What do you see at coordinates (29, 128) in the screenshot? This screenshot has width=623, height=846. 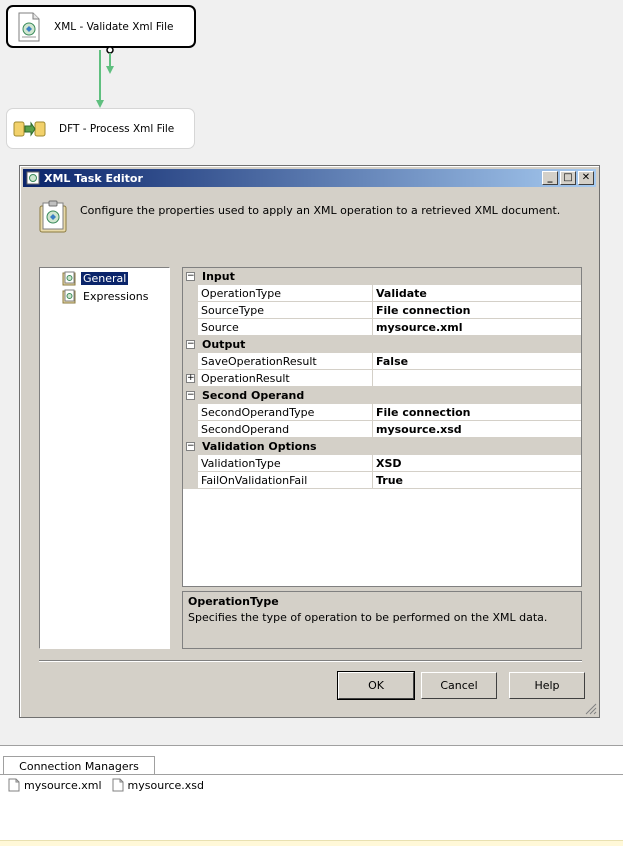 I see `data-flow-icon` at bounding box center [29, 128].